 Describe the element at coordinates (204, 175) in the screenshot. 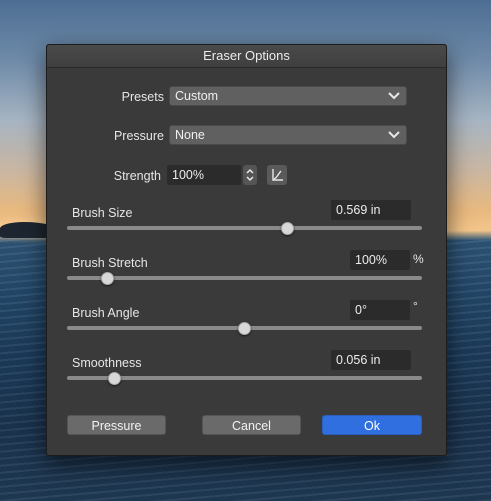

I see `strength-field: 100%` at that location.